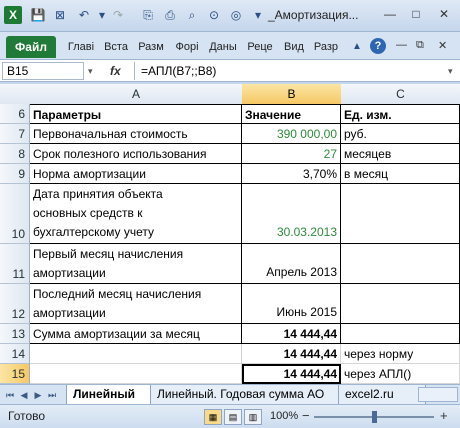 The height and width of the screenshot is (428, 460). Describe the element at coordinates (60, 15) in the screenshot. I see `repeat-icon: ⊠` at that location.